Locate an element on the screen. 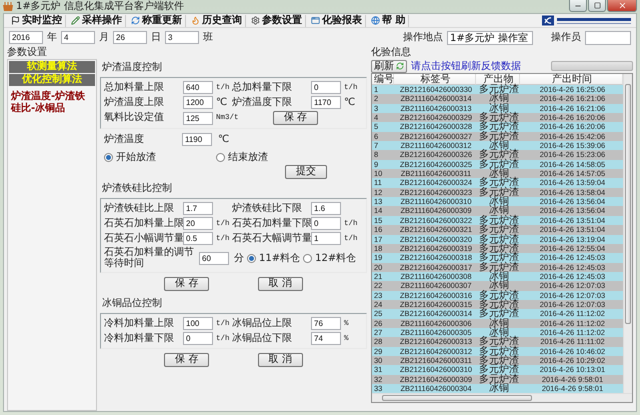 The height and width of the screenshot is (415, 640). panel-title: 化验信息 is located at coordinates (391, 53).